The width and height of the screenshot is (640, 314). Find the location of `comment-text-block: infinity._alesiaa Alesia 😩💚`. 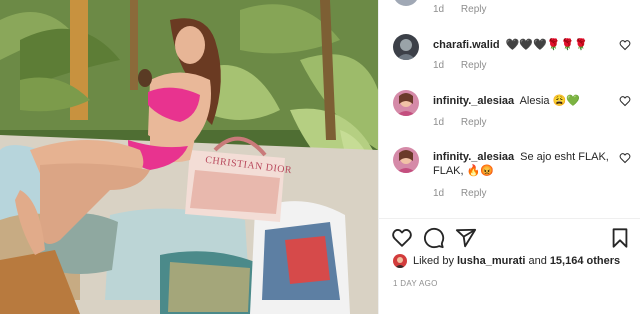

comment-text-block: infinity._alesiaa Alesia 😩💚 is located at coordinates (523, 101).